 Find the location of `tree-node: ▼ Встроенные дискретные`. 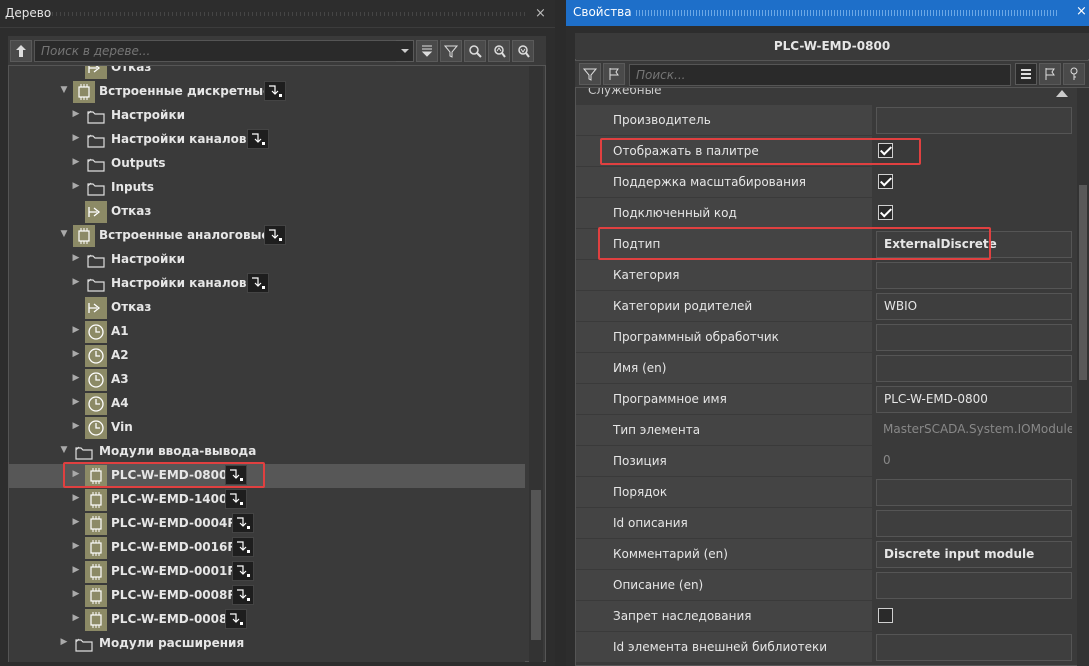

tree-node: ▼ Встроенные дискретные is located at coordinates (267, 92).